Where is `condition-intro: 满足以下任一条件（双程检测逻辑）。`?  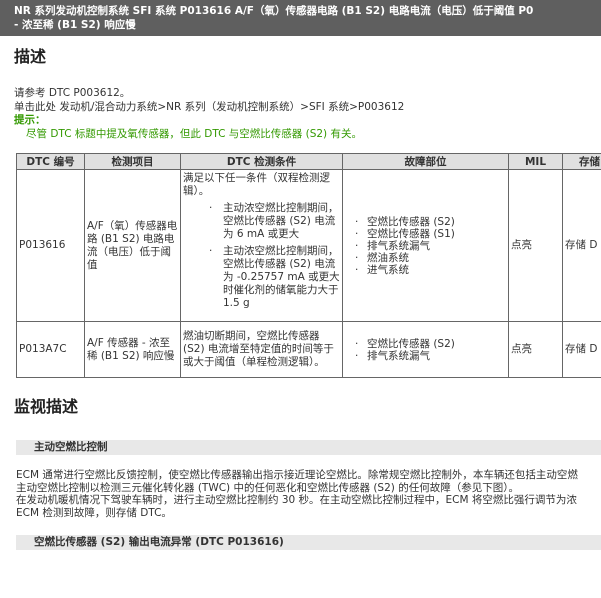
condition-intro: 满足以下任一条件（双程检测逻辑）。 is located at coordinates (256, 184).